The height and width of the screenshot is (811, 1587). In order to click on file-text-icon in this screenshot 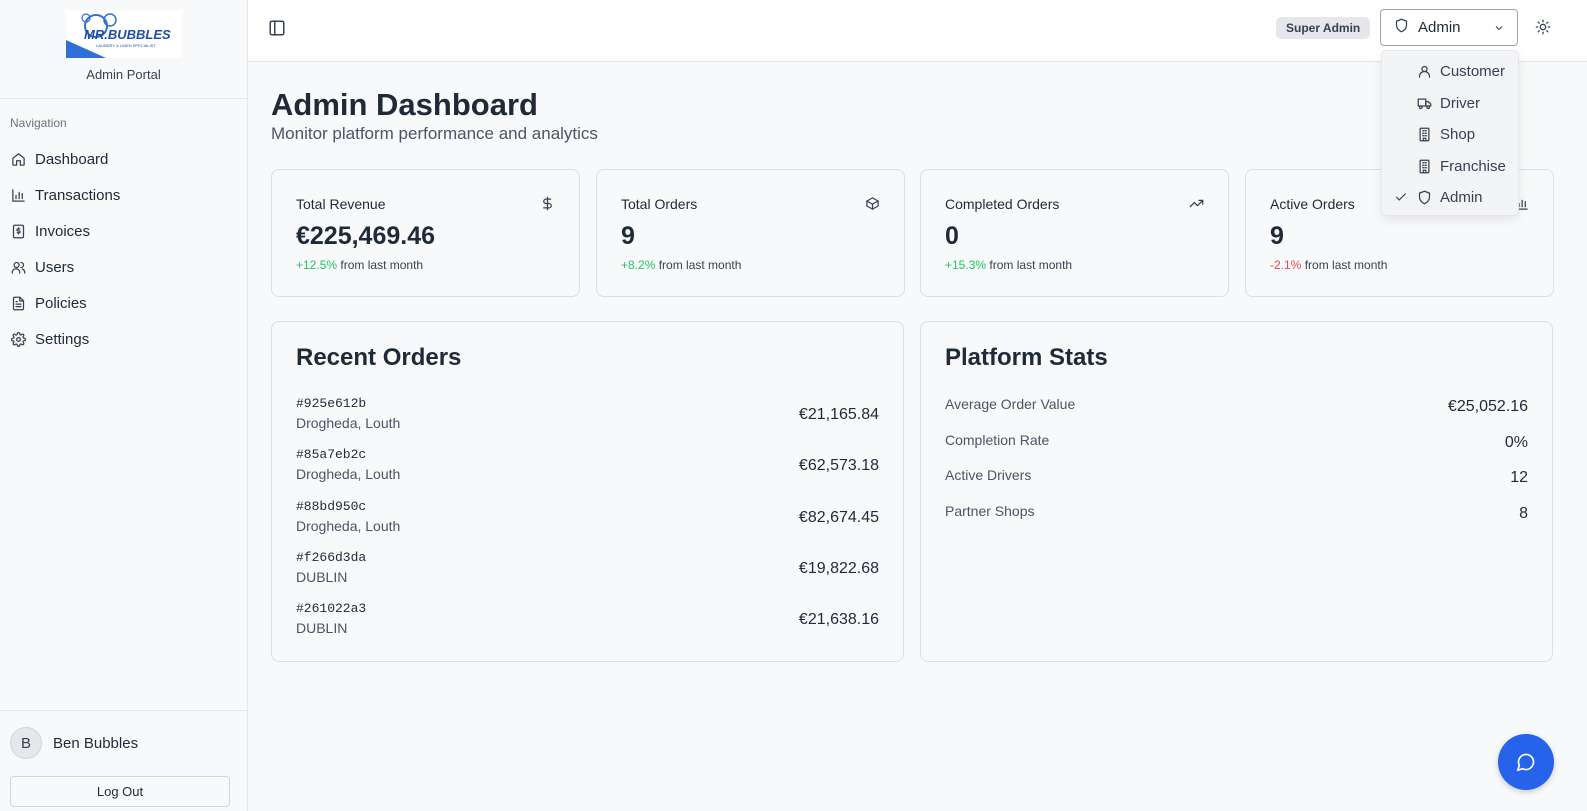, I will do `click(18, 303)`.